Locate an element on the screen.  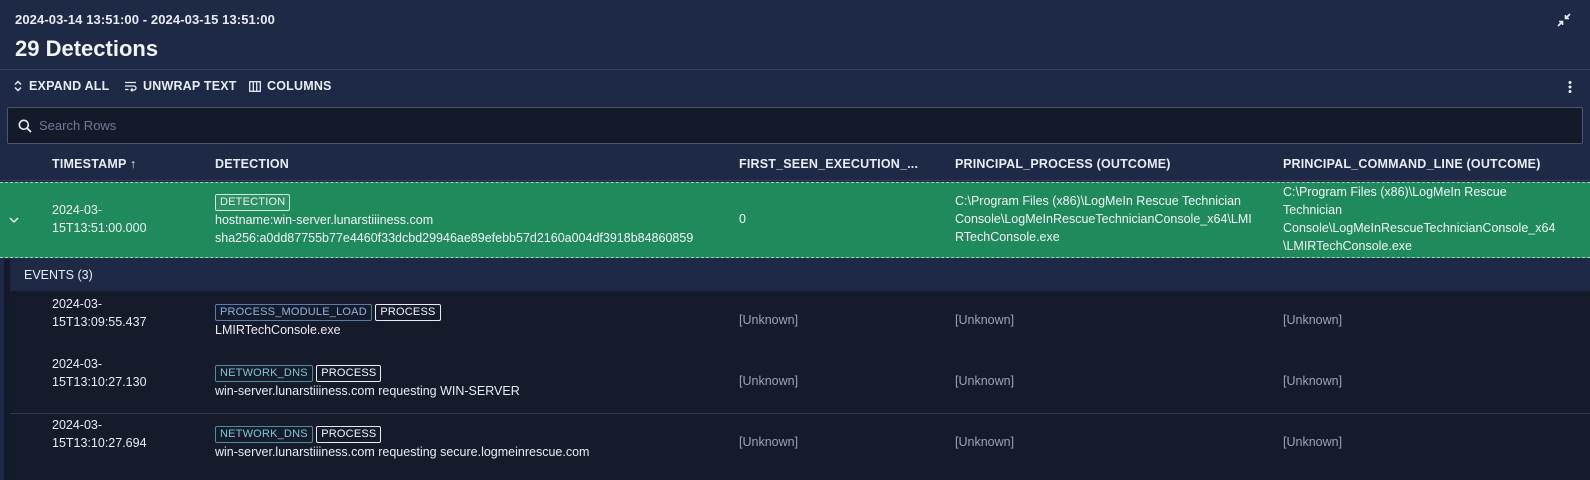
search-input is located at coordinates (804, 125).